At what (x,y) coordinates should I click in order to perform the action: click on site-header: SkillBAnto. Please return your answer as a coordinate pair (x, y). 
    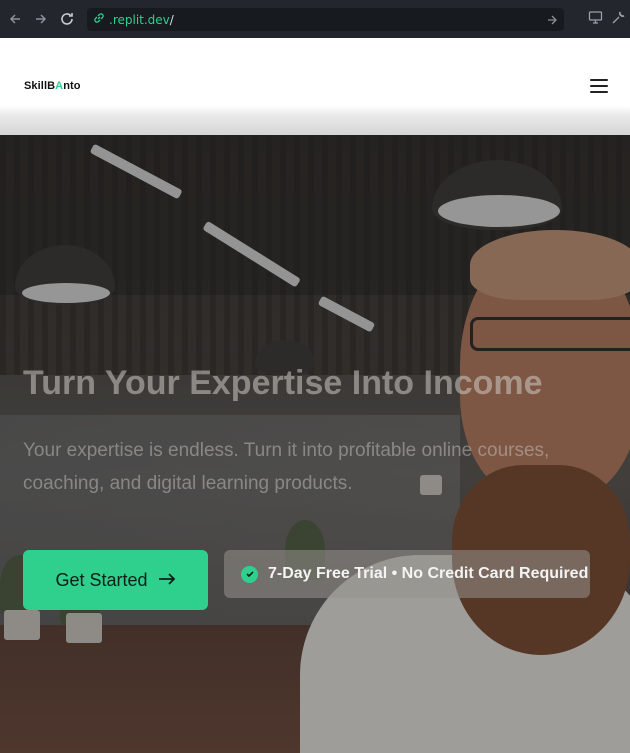
    Looking at the image, I should click on (315, 86).